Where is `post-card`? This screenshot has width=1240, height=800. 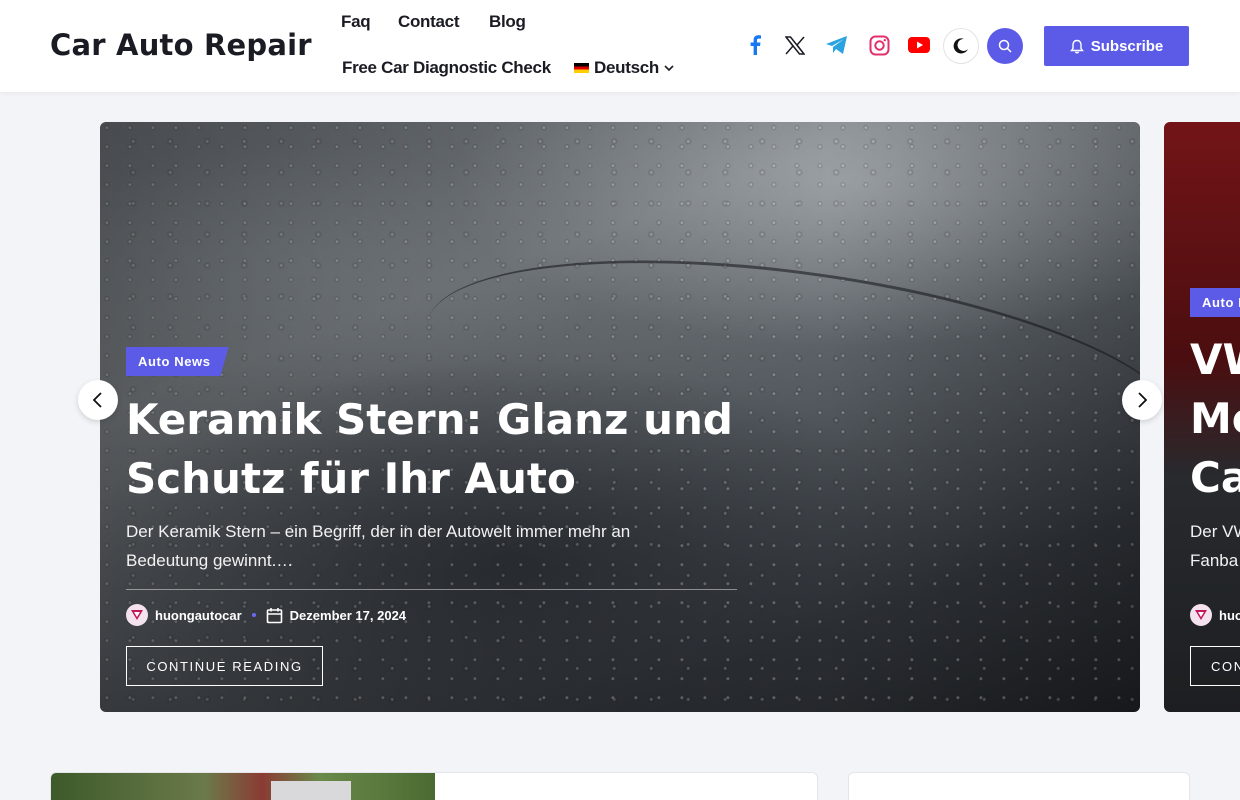 post-card is located at coordinates (434, 786).